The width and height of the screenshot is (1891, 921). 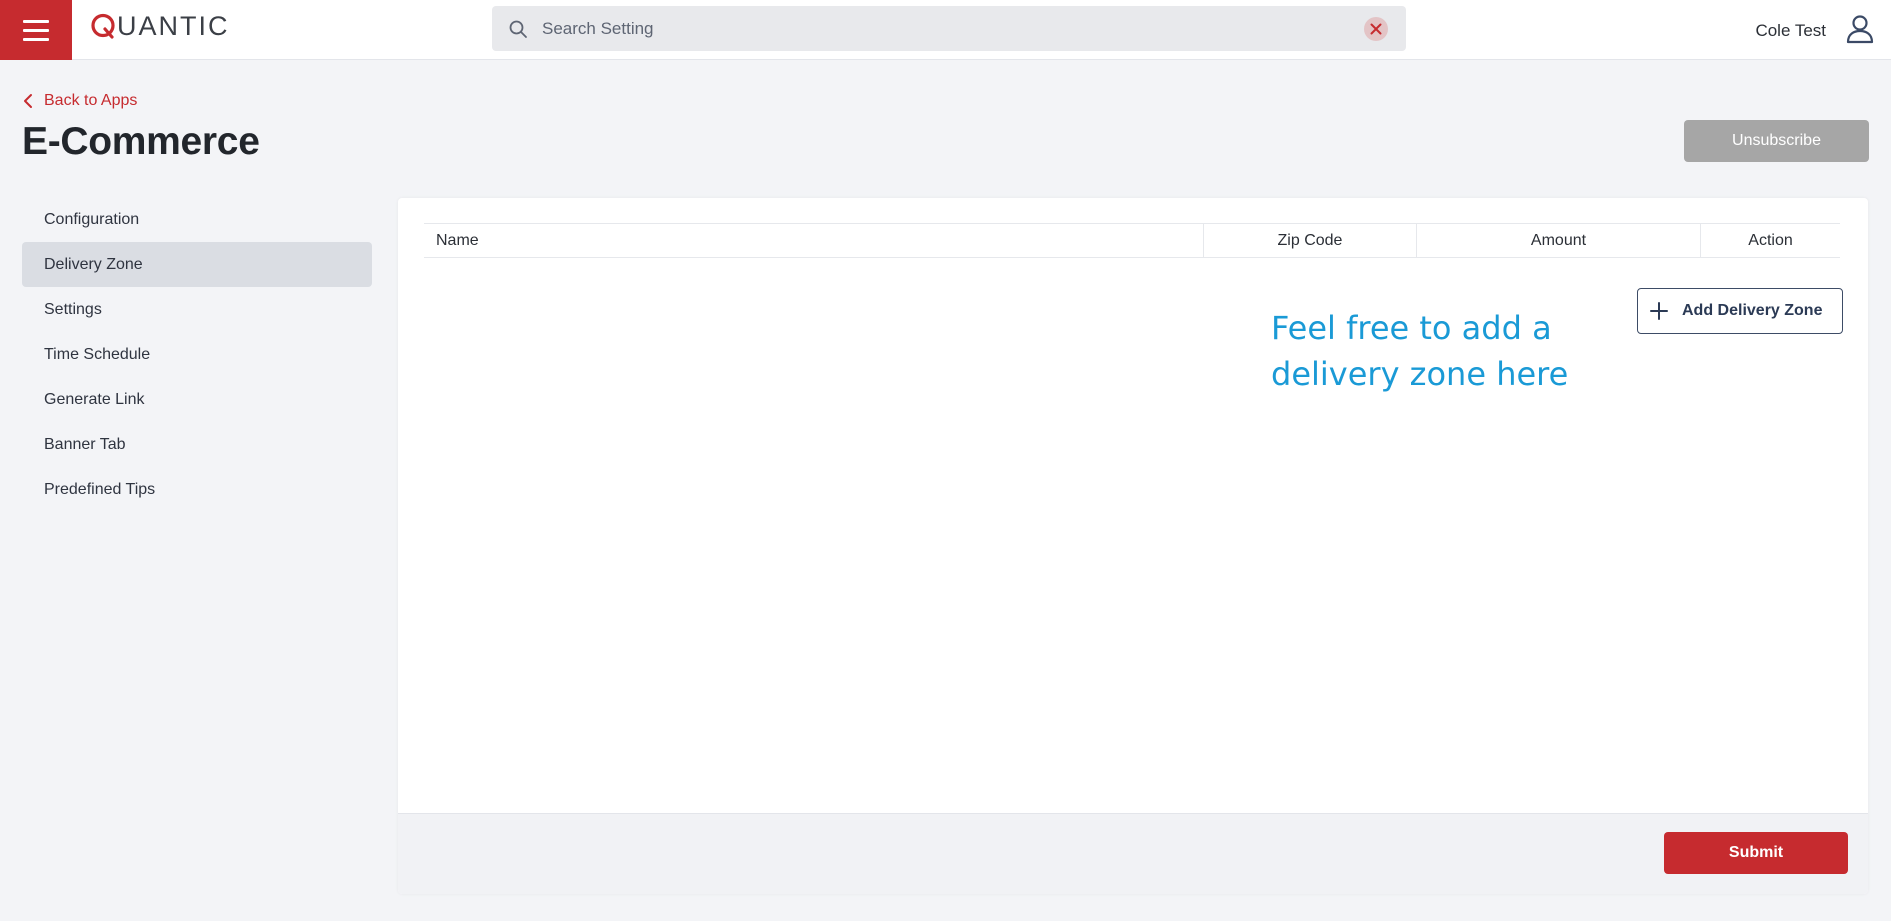 I want to click on column-header-name: Name, so click(x=814, y=240).